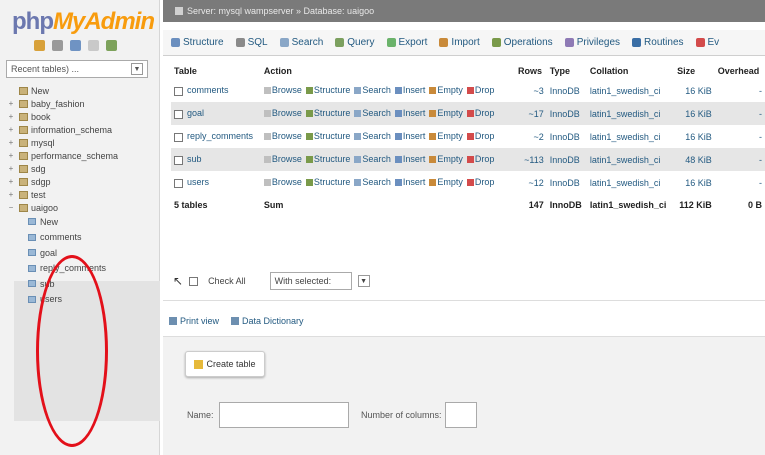  Describe the element at coordinates (225, 364) in the screenshot. I see `create-table-button: Create table` at that location.